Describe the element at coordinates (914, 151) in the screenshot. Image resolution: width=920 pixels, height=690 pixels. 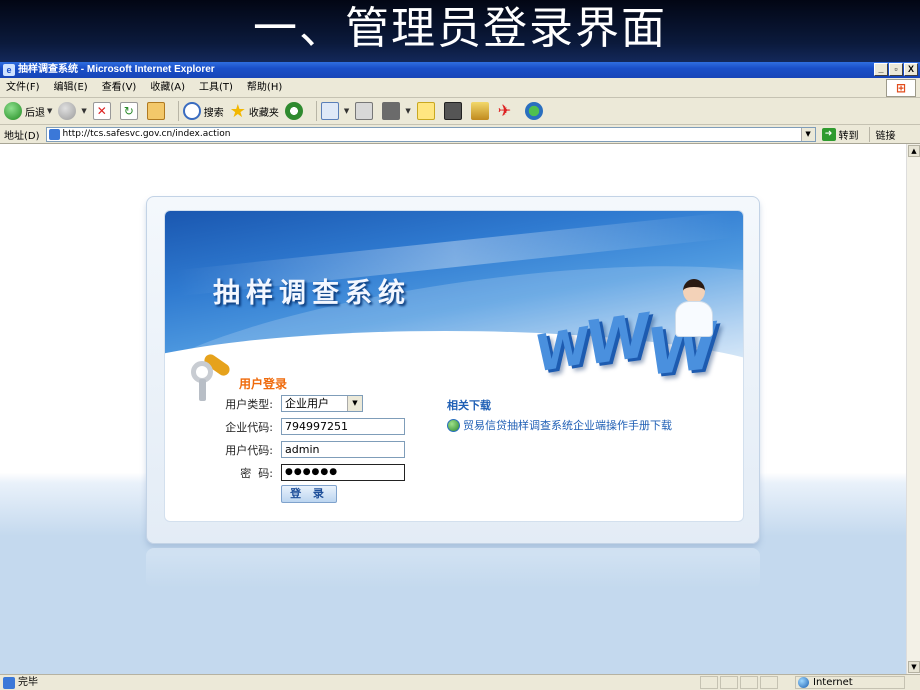
I see `scroll-up-icon: ▲` at that location.